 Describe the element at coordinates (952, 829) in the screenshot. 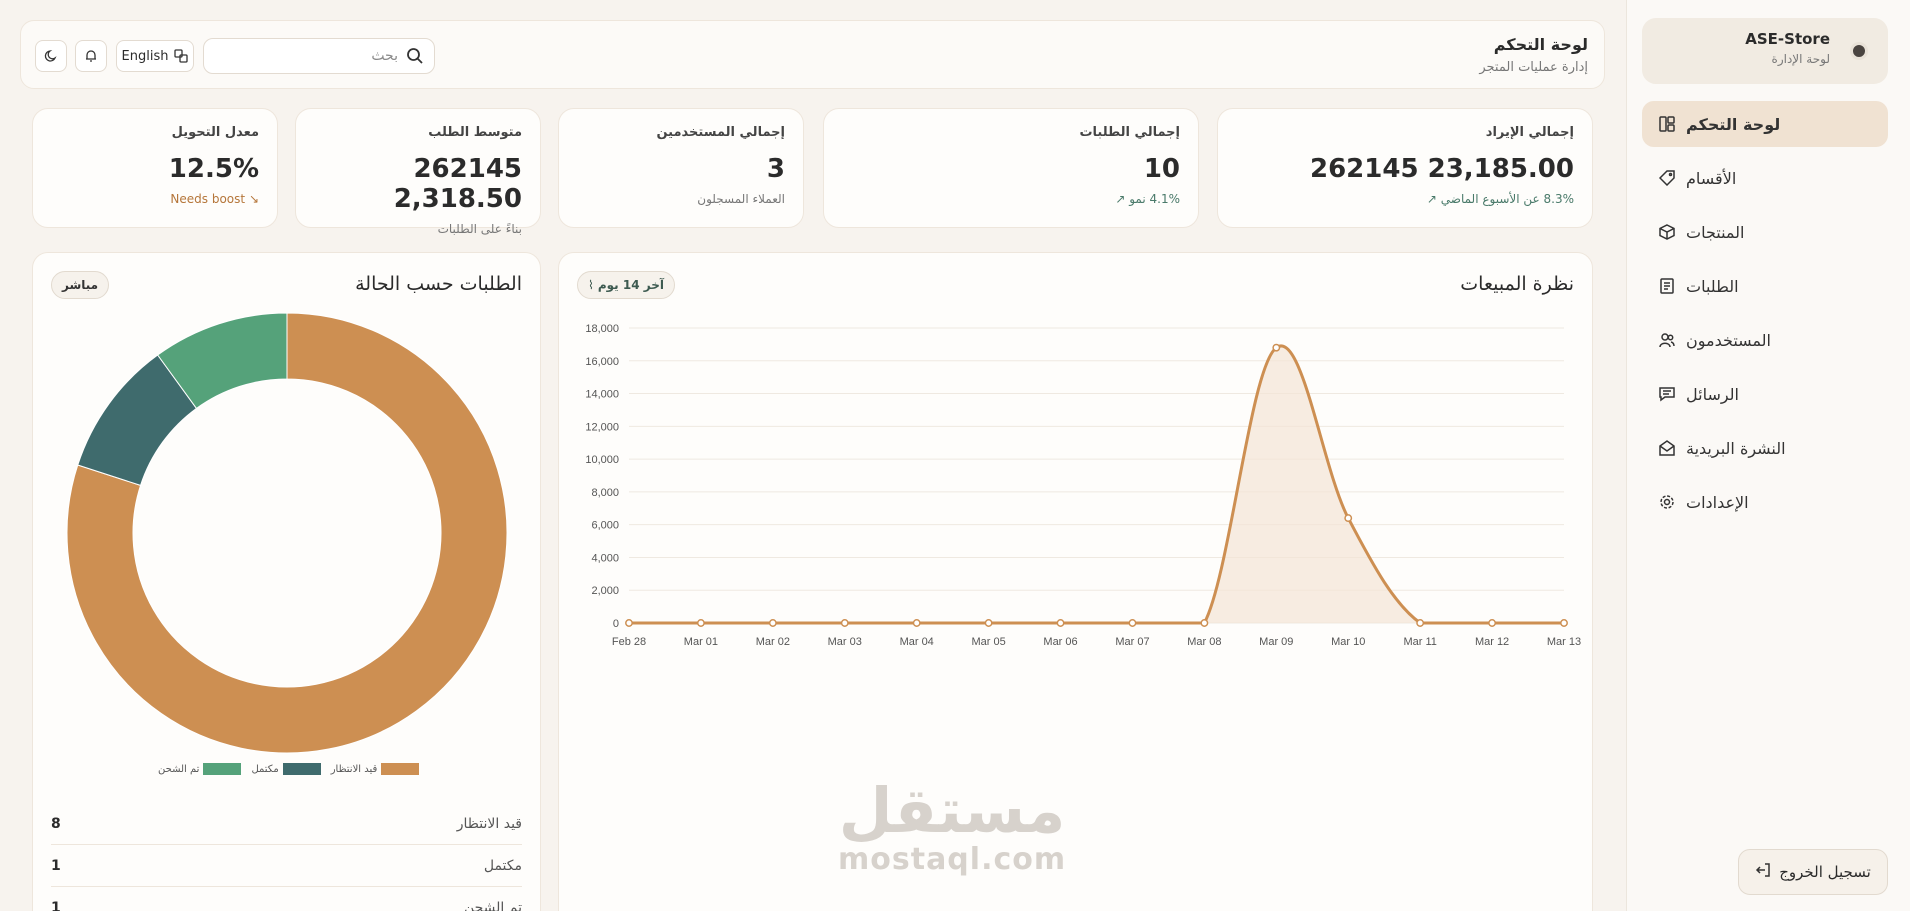

I see `watermark: مستقل mostaql.com` at that location.